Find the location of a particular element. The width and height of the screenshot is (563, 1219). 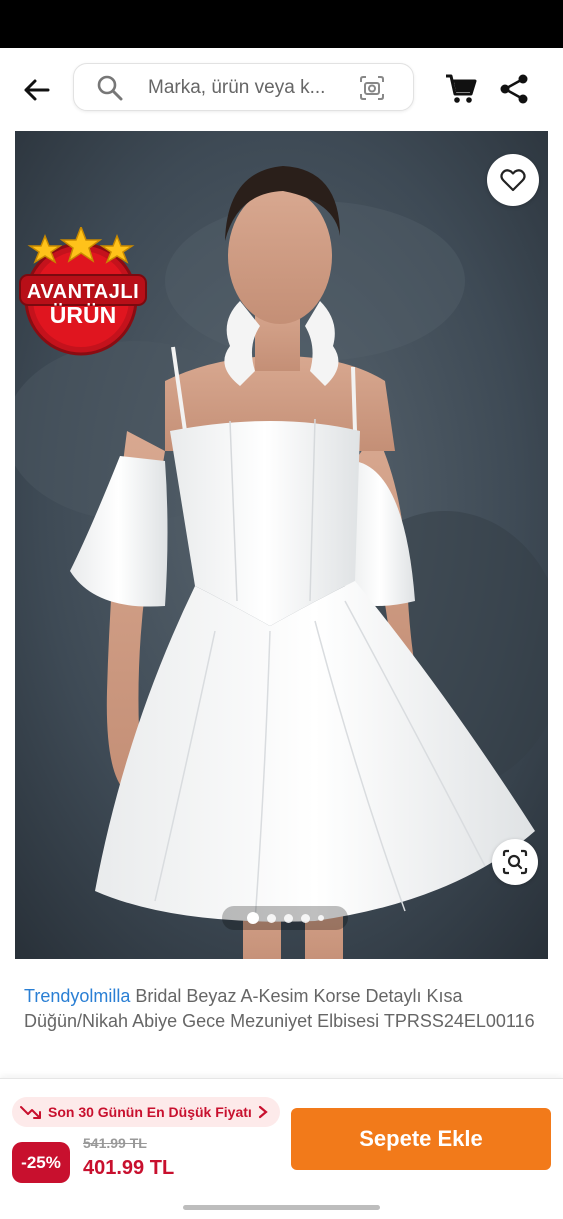

search-box is located at coordinates (243, 87).